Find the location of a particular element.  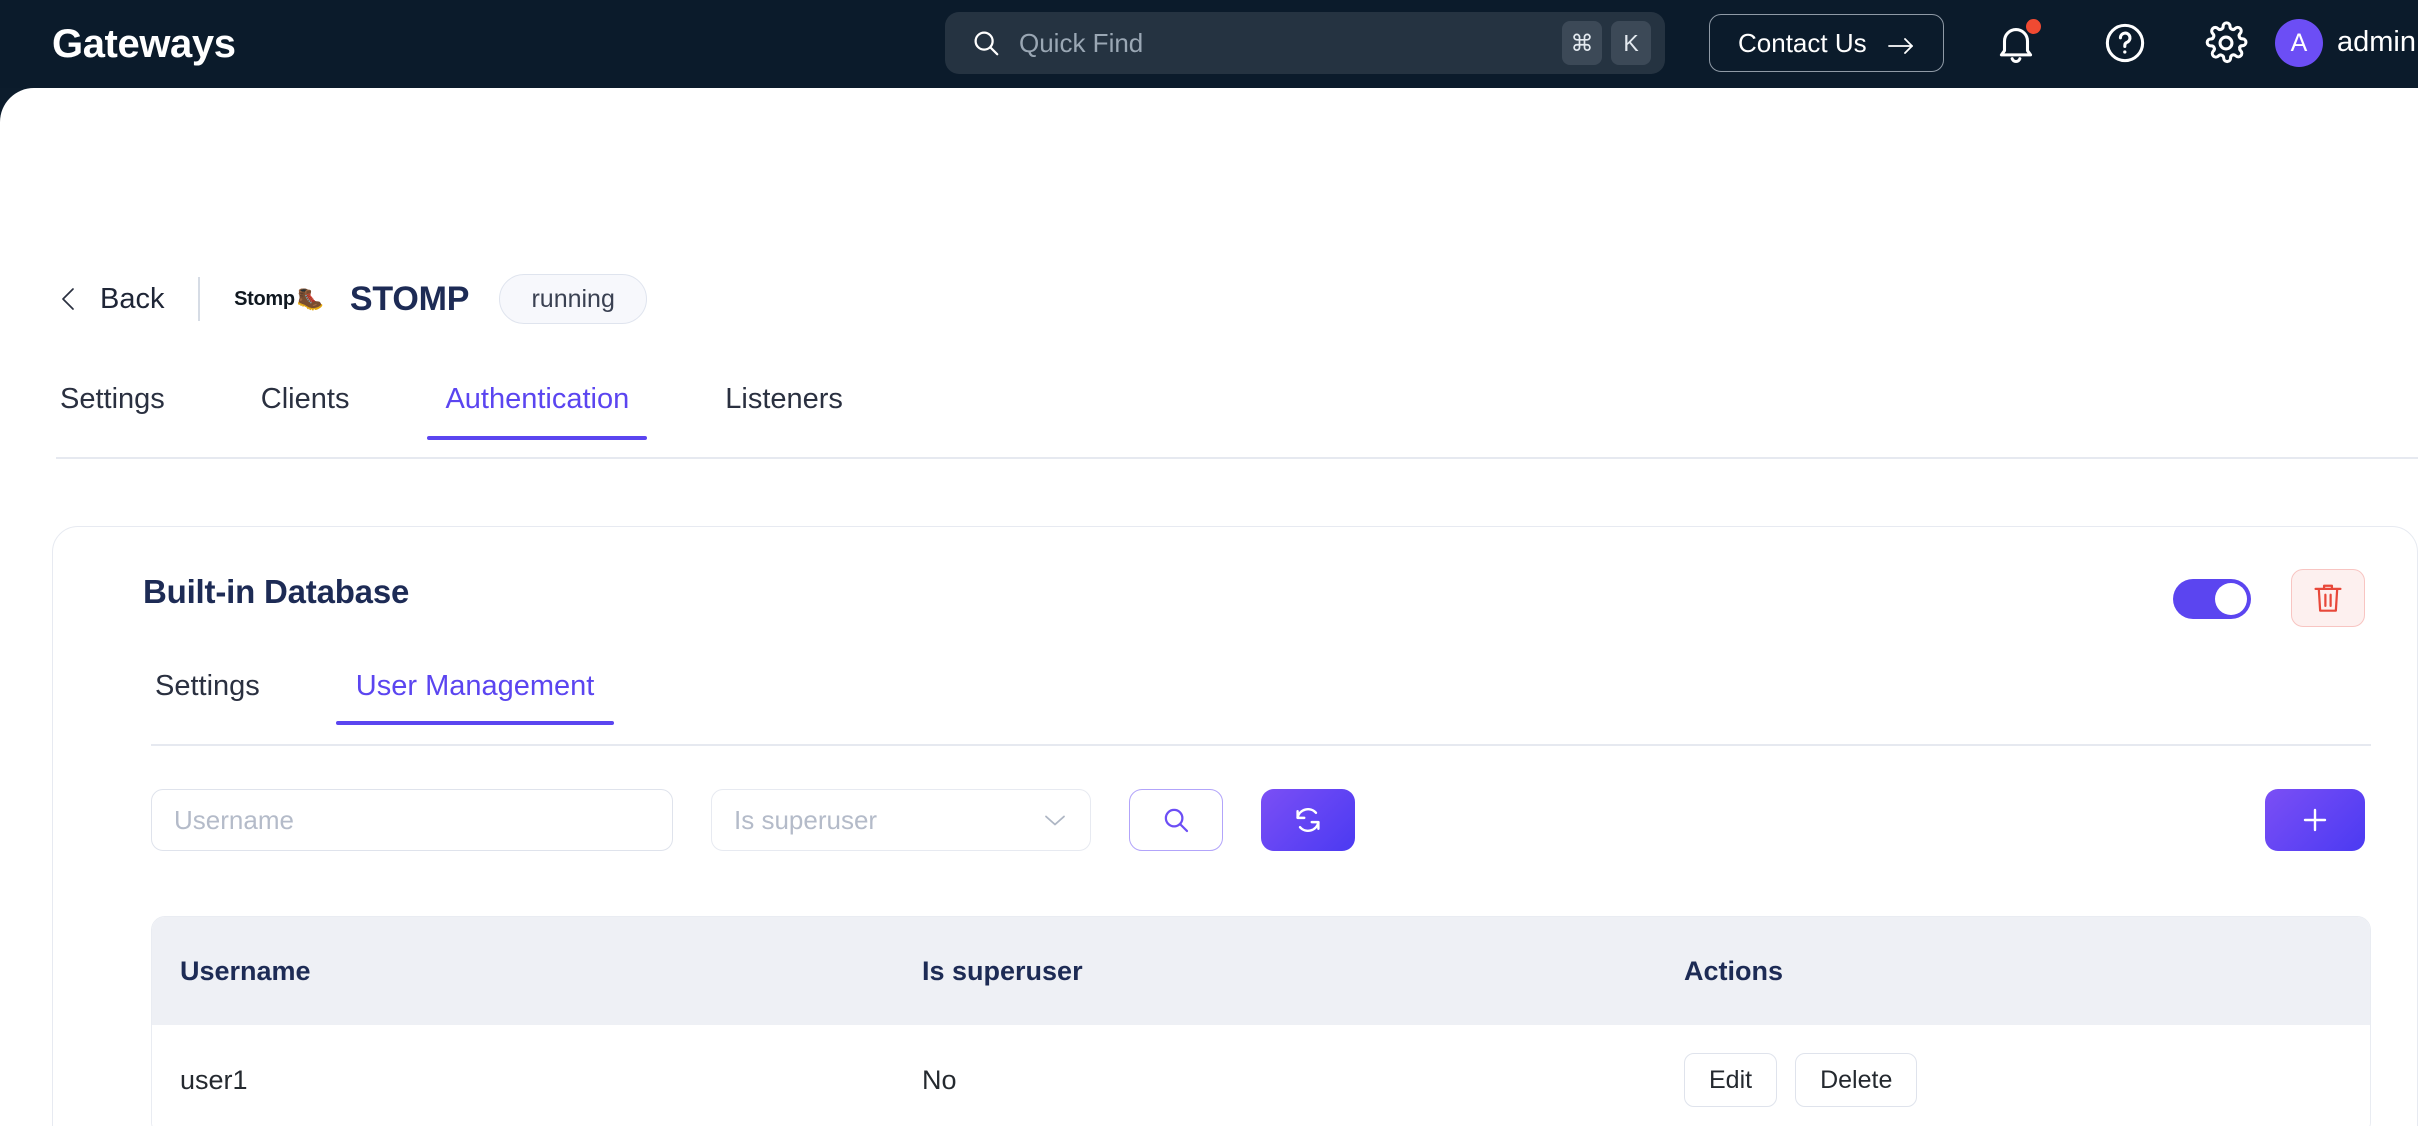

username-filter-input is located at coordinates (412, 820).